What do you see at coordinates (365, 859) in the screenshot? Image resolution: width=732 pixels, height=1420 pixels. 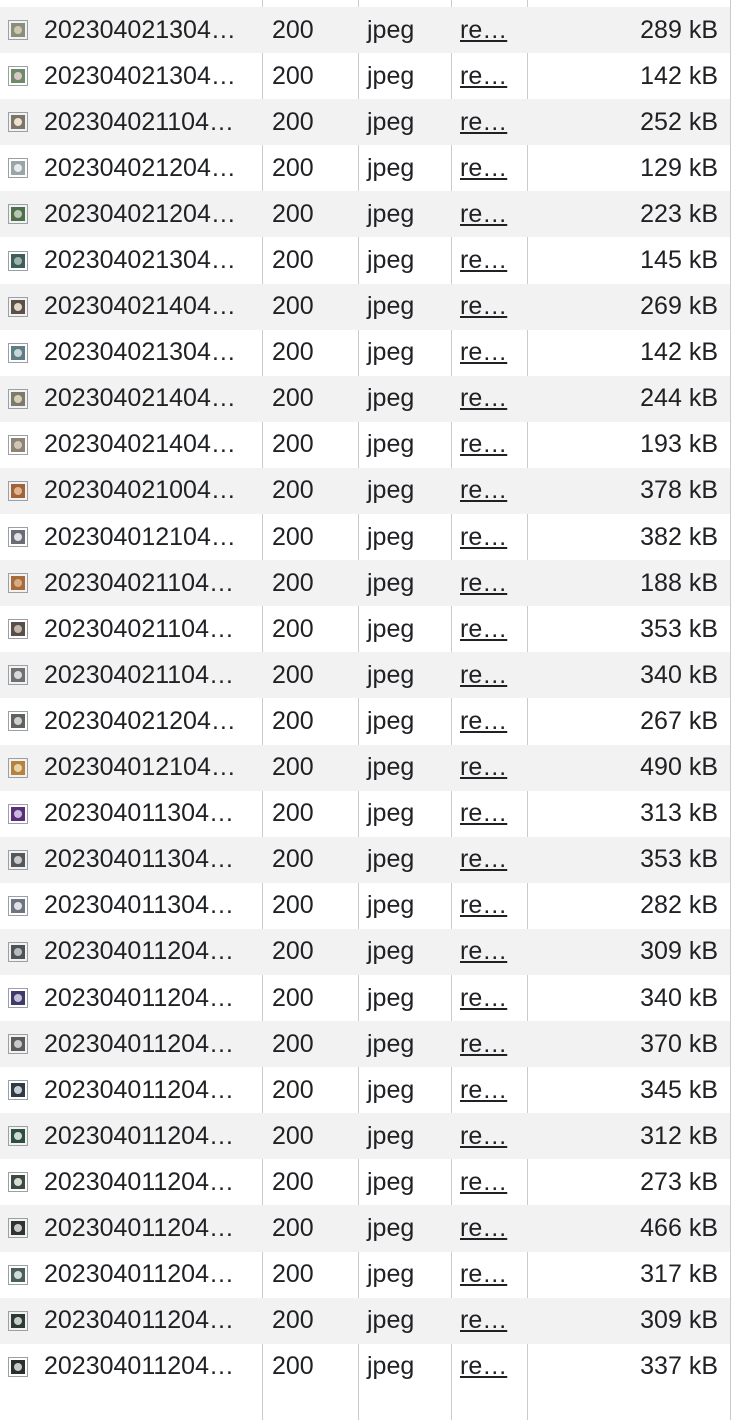 I see `table-row: 202304011304… 200 jpeg re… 353 kB` at bounding box center [365, 859].